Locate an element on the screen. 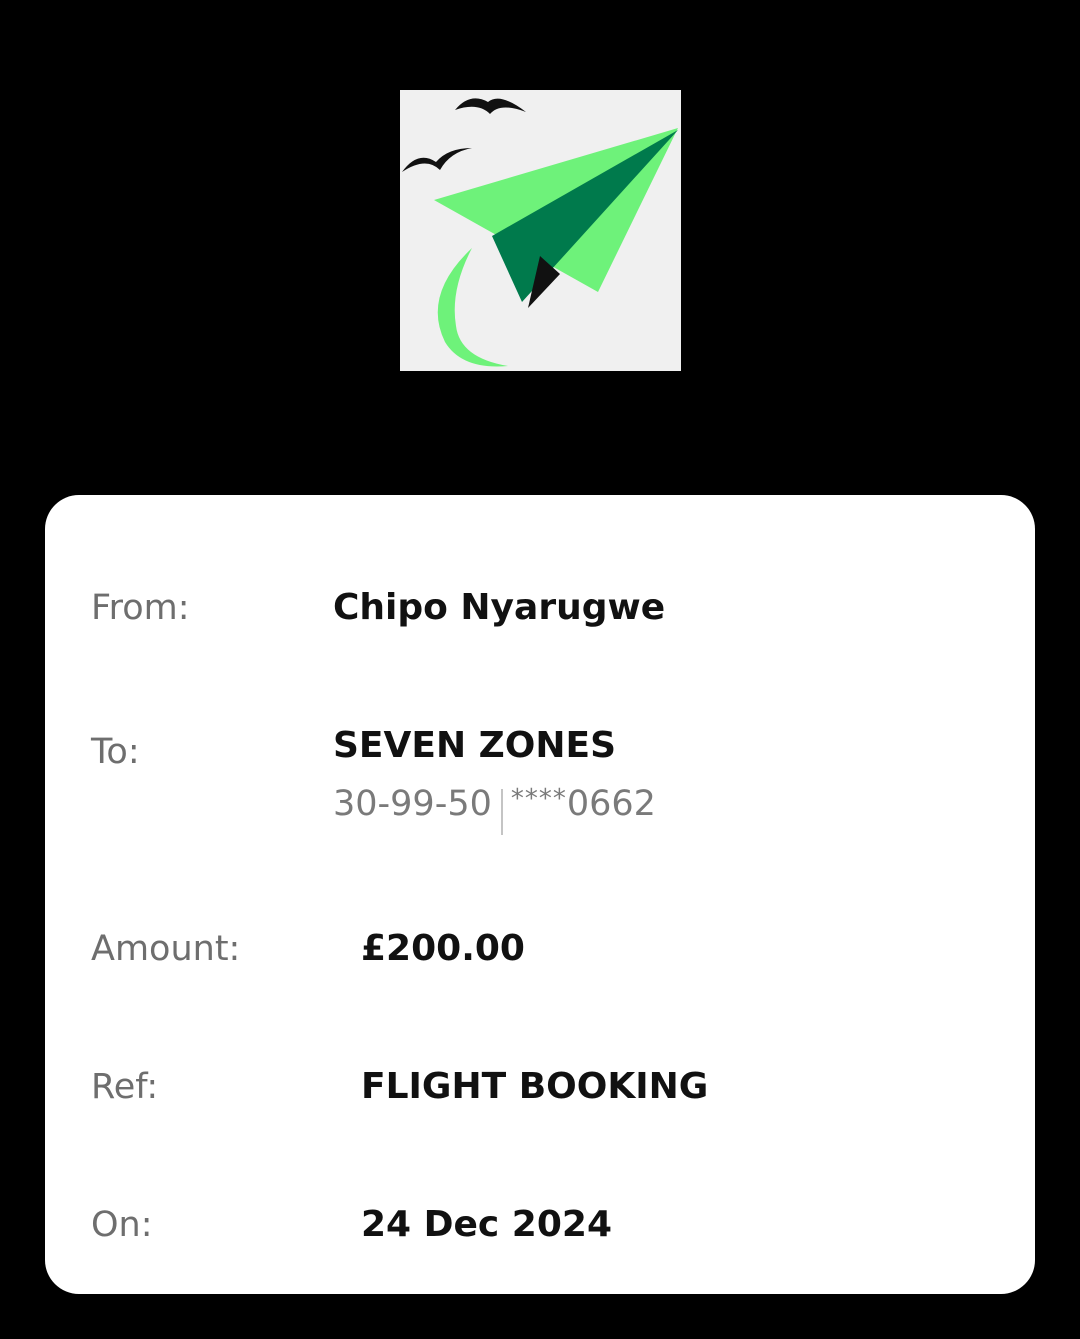 The image size is (1080, 1339). account-mask: **** is located at coordinates (538, 799).